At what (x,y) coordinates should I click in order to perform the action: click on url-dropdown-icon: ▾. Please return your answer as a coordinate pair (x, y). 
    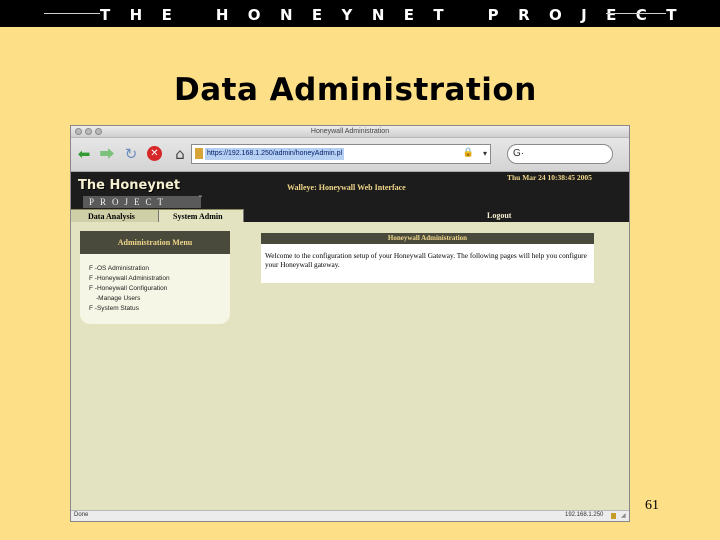
    Looking at the image, I should click on (485, 153).